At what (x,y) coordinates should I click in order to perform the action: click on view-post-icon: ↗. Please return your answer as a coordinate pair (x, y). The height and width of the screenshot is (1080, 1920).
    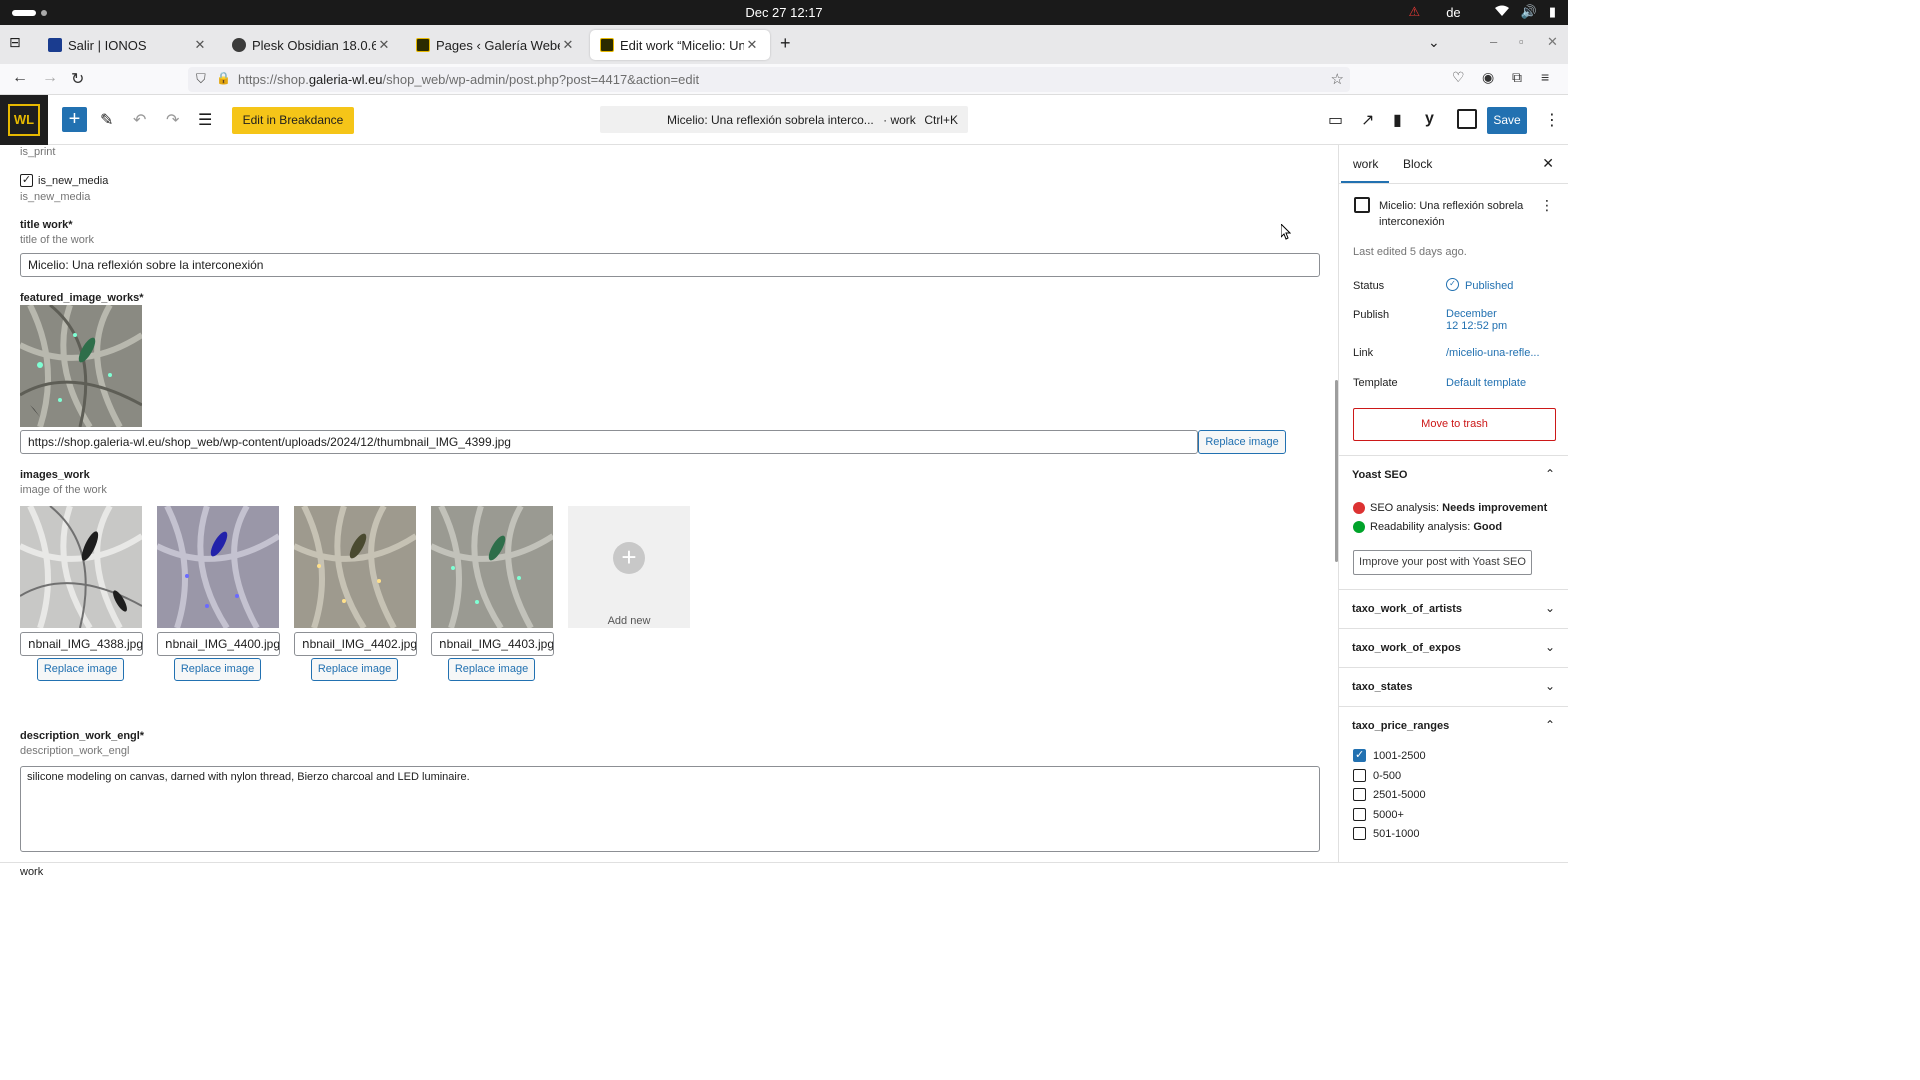
    Looking at the image, I should click on (1367, 120).